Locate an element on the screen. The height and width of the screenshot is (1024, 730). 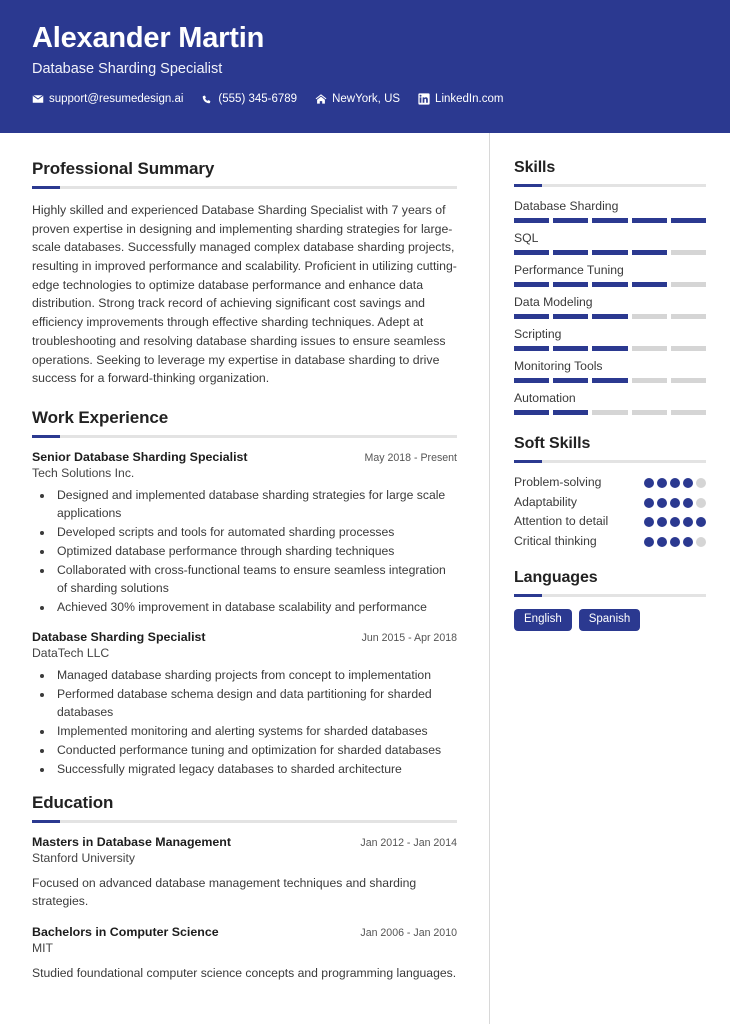
contact-phone: (555) 345-6789 is located at coordinates (249, 99).